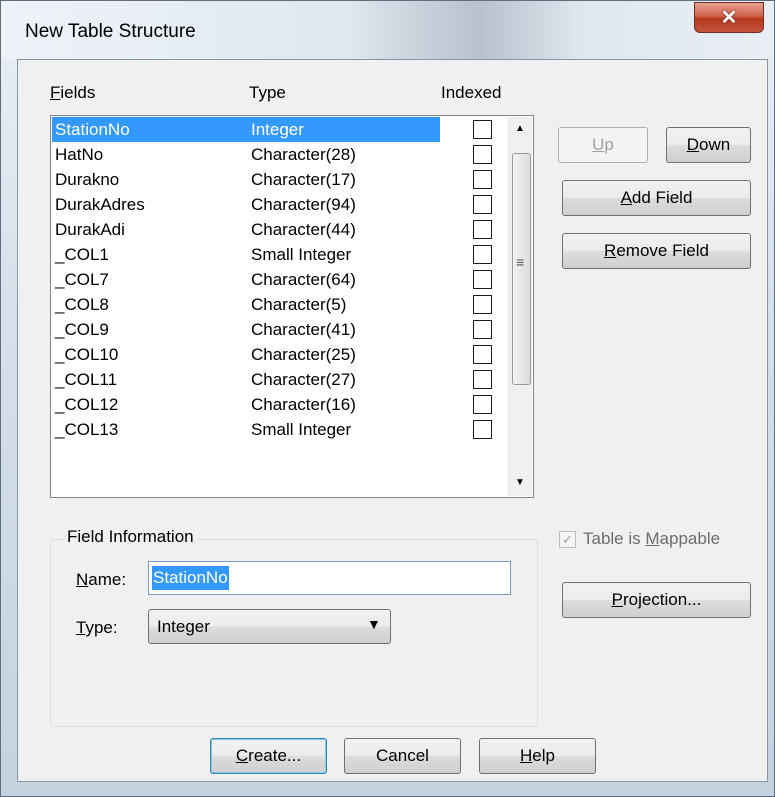 The image size is (775, 797). What do you see at coordinates (374, 624) in the screenshot?
I see `chevron-down-icon: ▼` at bounding box center [374, 624].